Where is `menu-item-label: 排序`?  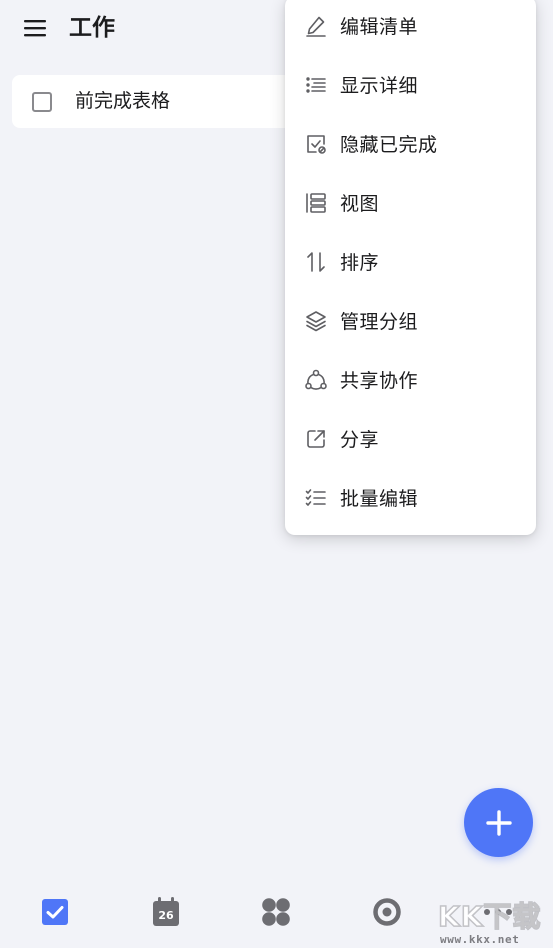 menu-item-label: 排序 is located at coordinates (360, 263).